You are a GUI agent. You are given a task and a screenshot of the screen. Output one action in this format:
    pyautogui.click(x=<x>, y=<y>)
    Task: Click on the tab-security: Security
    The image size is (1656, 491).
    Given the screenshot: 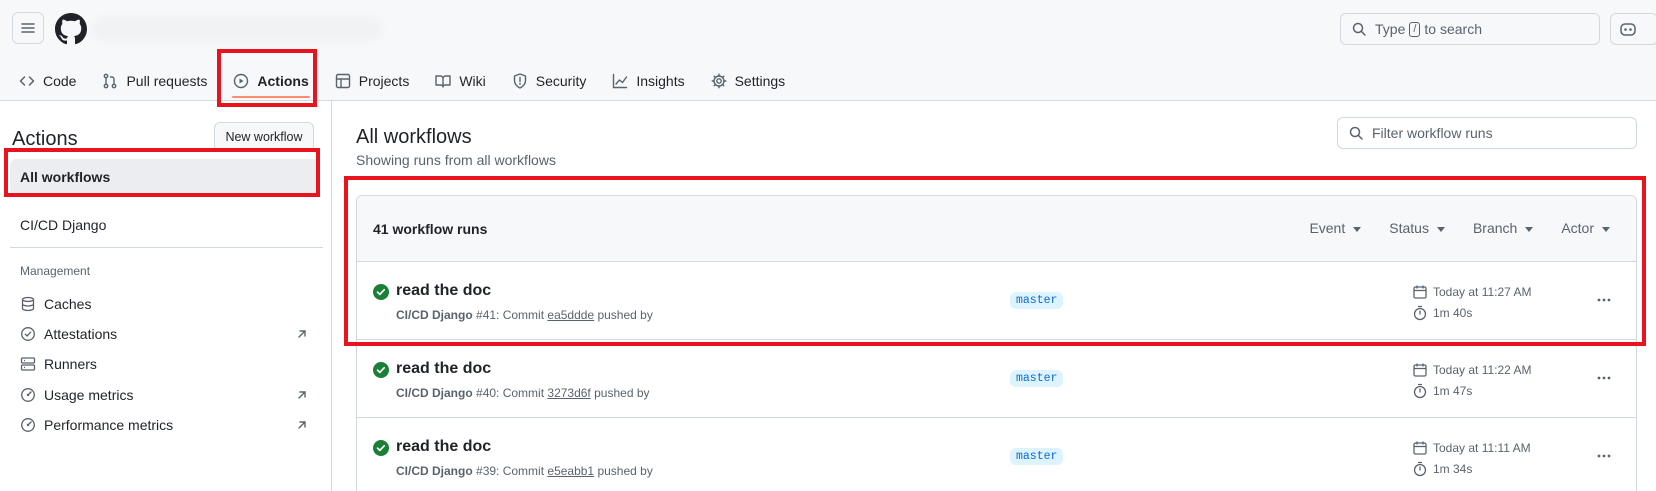 What is the action you would take?
    pyautogui.click(x=549, y=81)
    